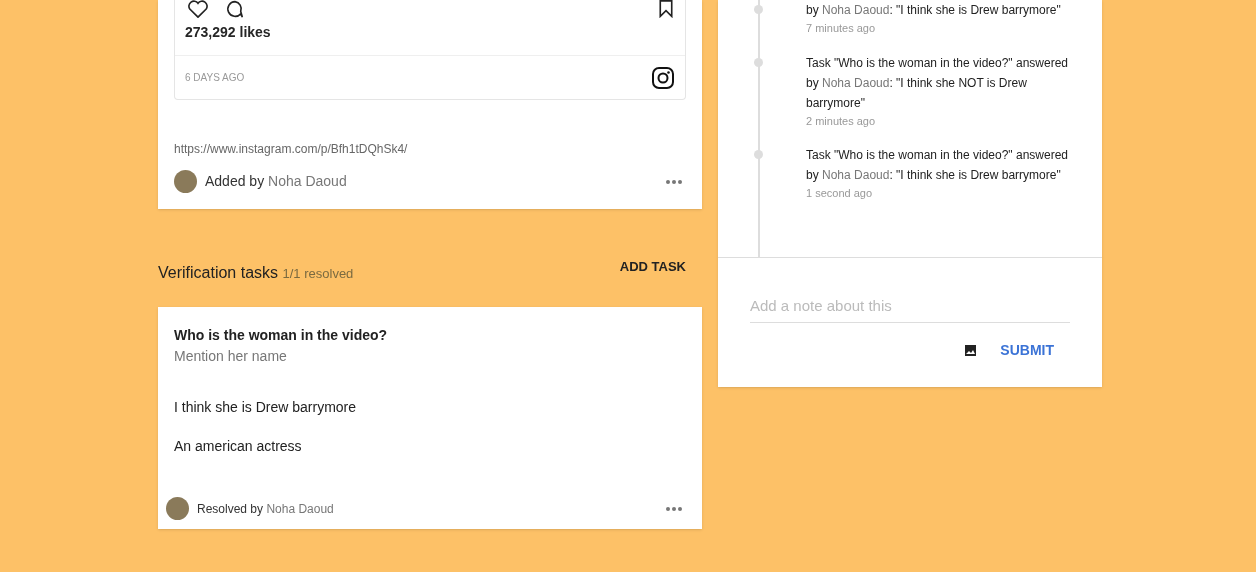 This screenshot has width=1256, height=572. Describe the element at coordinates (971, 350) in the screenshot. I see `image-icon` at that location.